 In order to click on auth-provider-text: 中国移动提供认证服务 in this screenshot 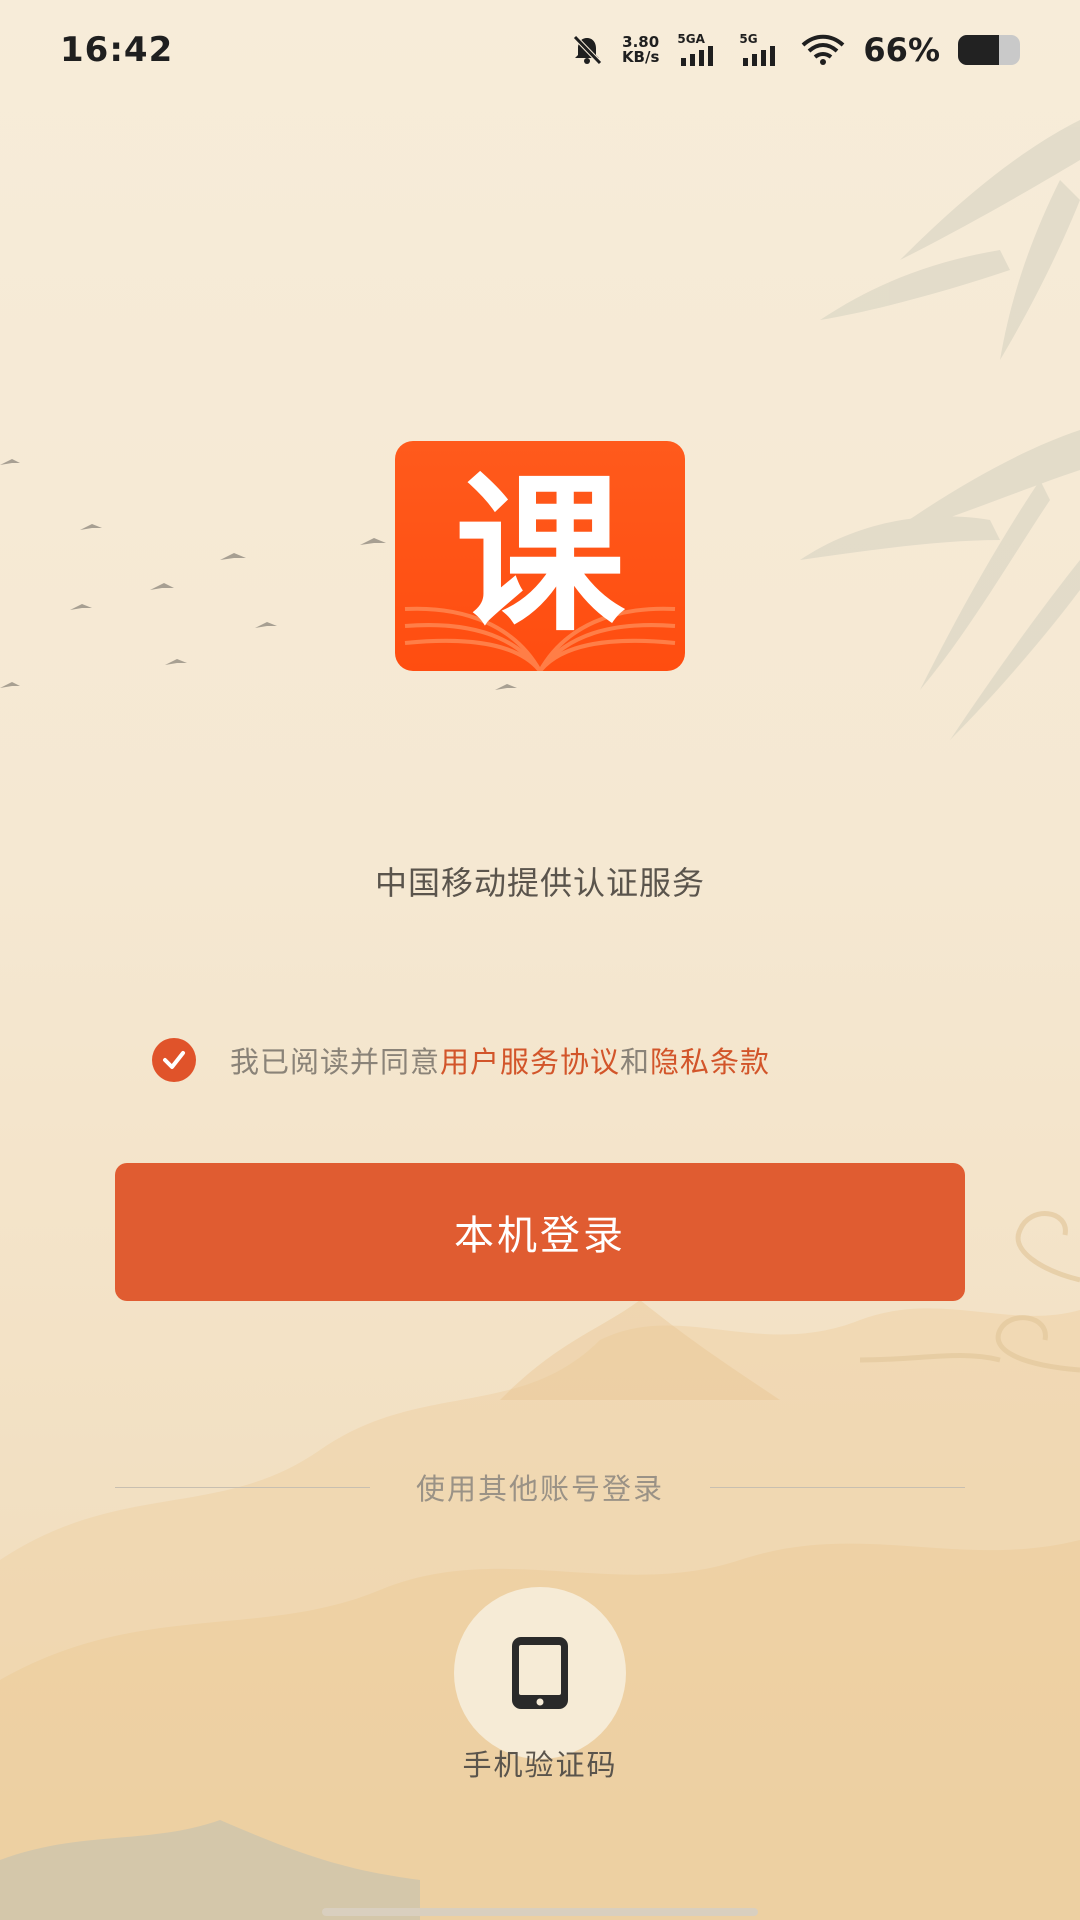, I will do `click(539, 883)`.